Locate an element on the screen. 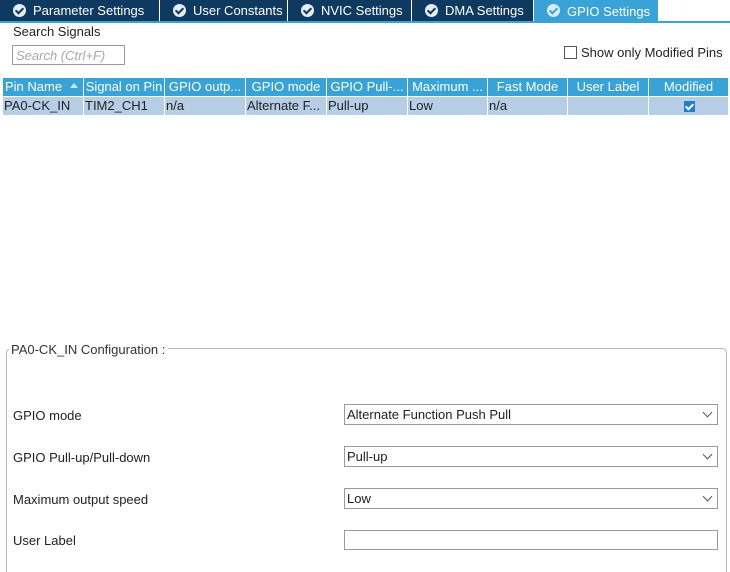 Image resolution: width=730 pixels, height=572 pixels. modified-check-icon is located at coordinates (689, 106).